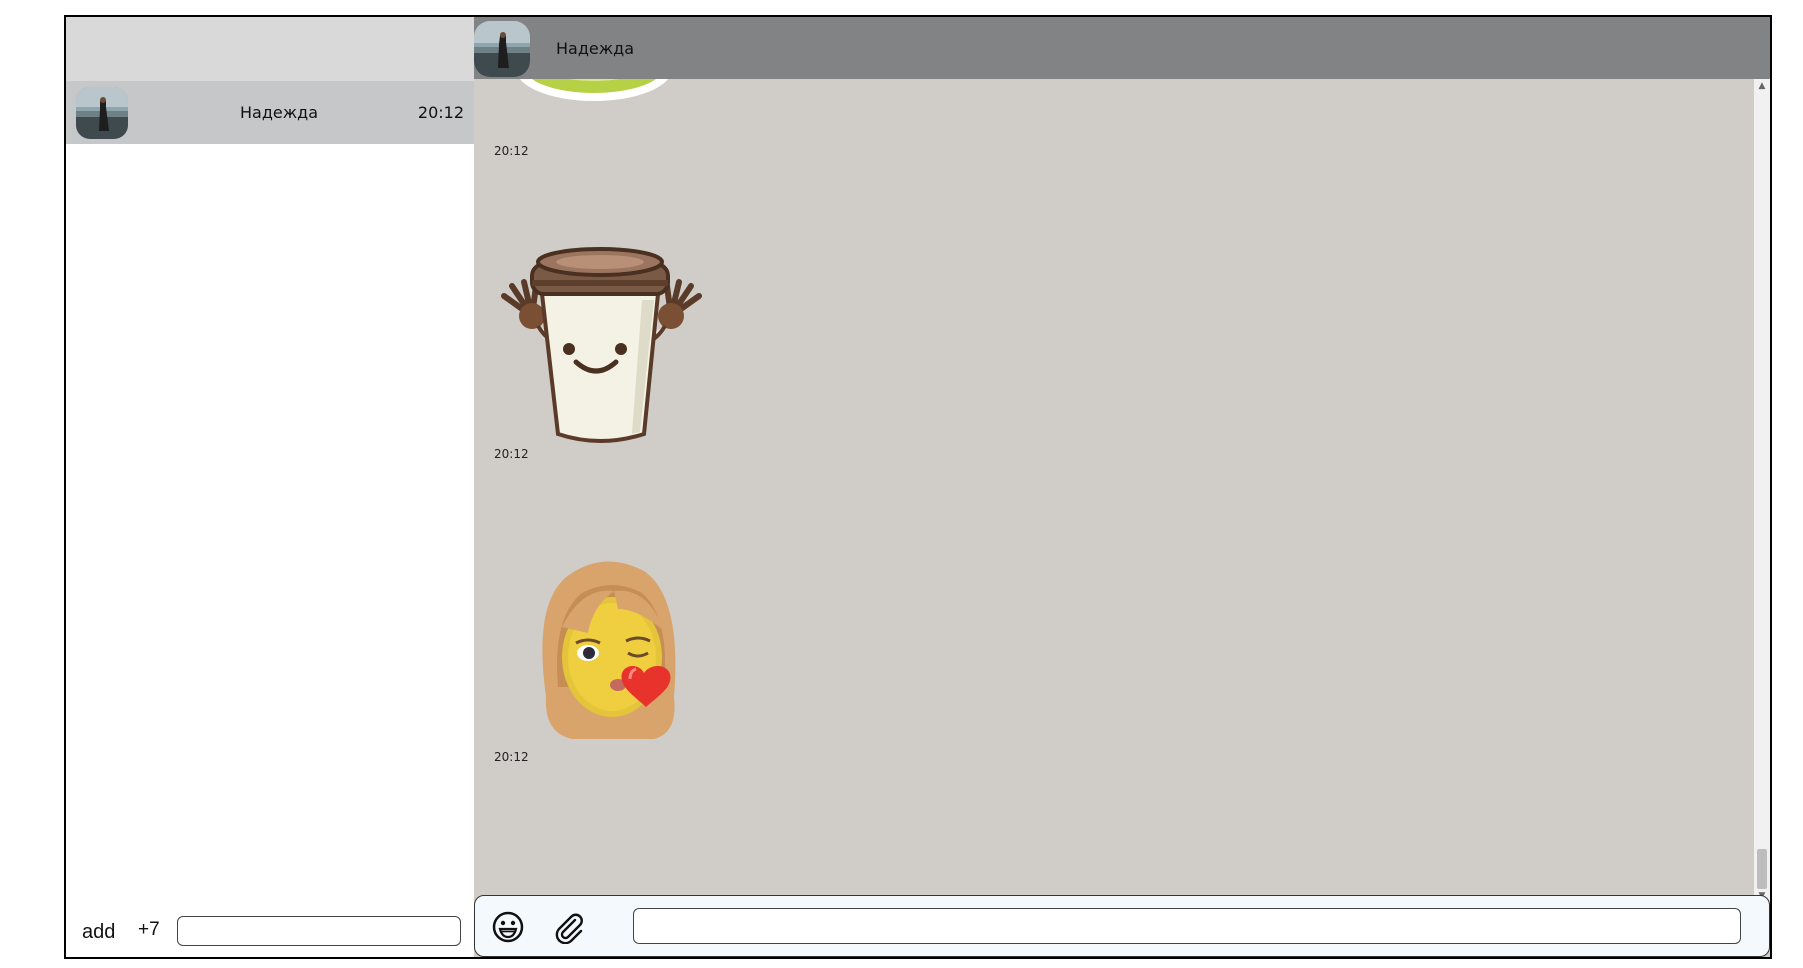  I want to click on message-input, so click(1187, 926).